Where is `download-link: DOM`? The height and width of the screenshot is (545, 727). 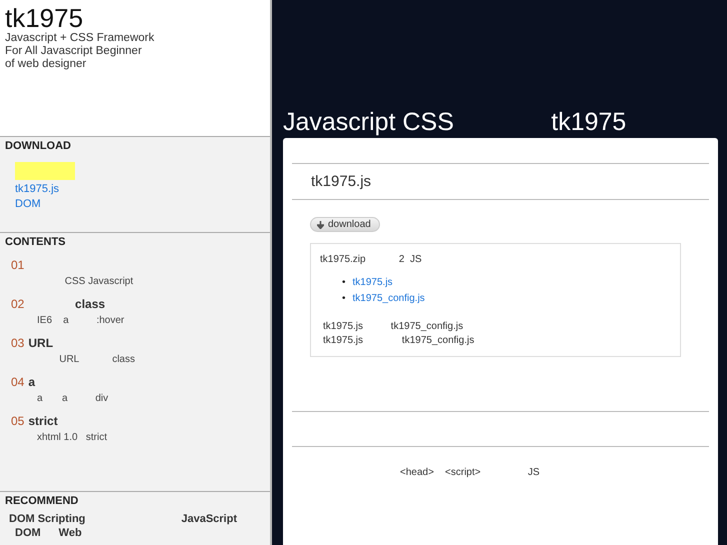
download-link: DOM is located at coordinates (140, 204).